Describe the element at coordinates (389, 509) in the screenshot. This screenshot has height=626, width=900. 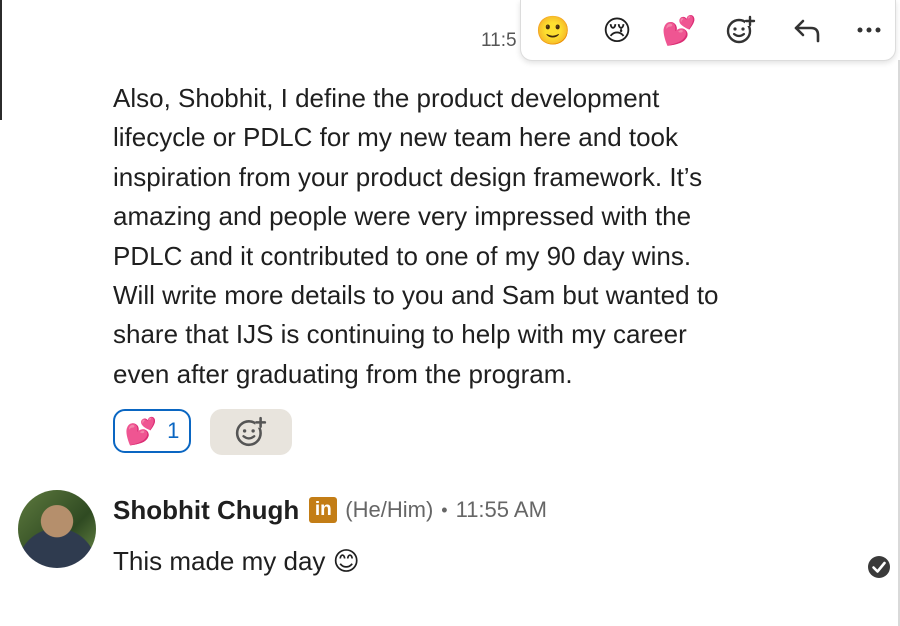
I see `pronouns: (He/Him)` at that location.